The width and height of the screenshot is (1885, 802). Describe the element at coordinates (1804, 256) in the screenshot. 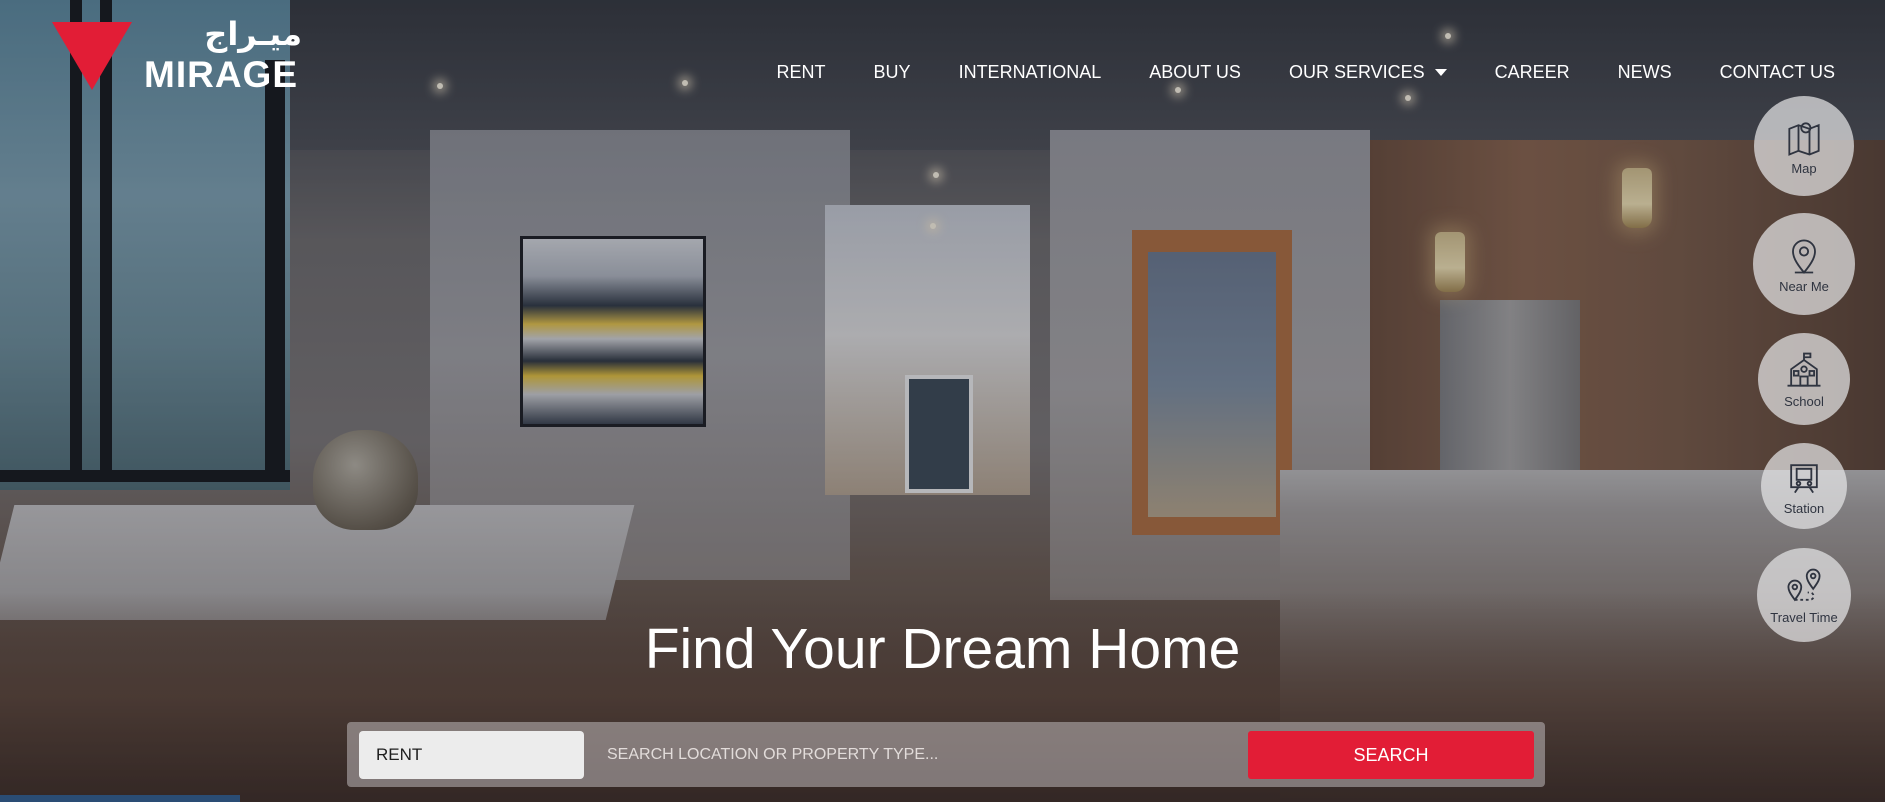

I see `location-pin-icon` at that location.